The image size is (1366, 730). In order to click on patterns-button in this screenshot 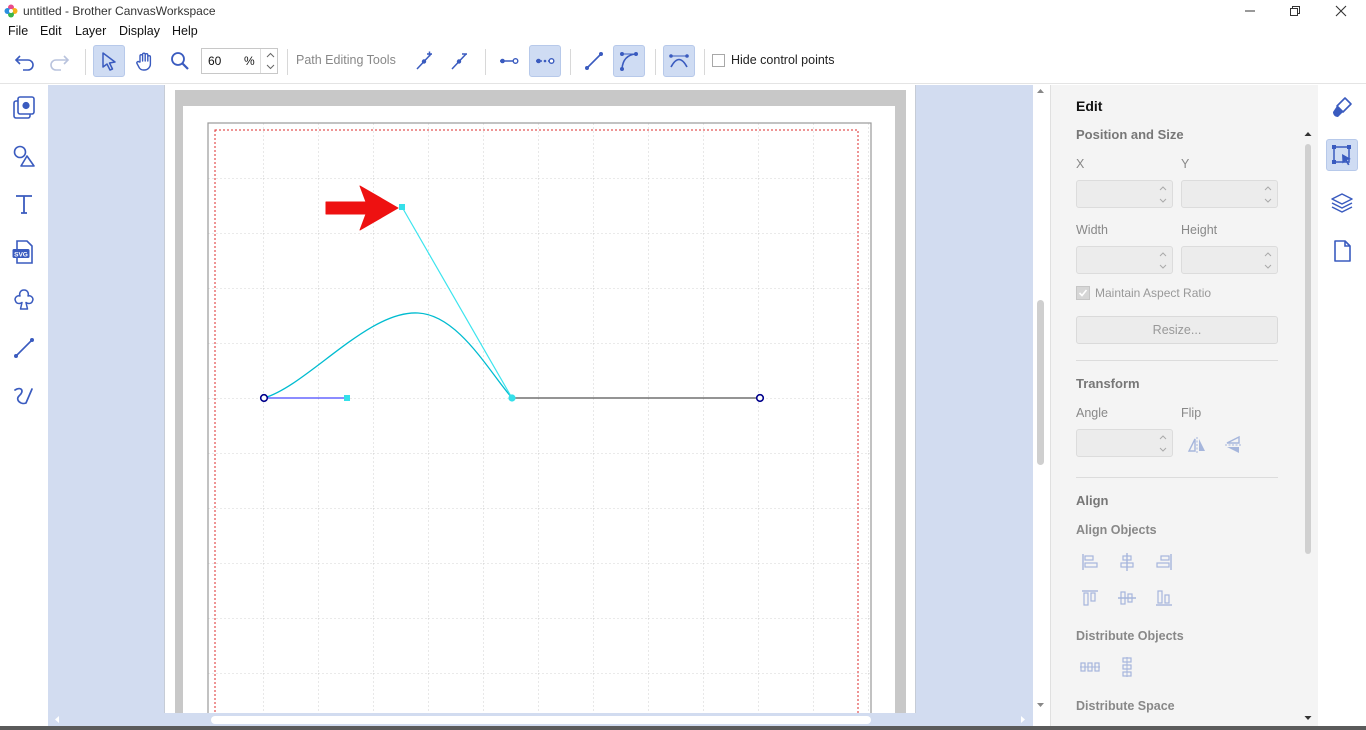, I will do `click(24, 300)`.